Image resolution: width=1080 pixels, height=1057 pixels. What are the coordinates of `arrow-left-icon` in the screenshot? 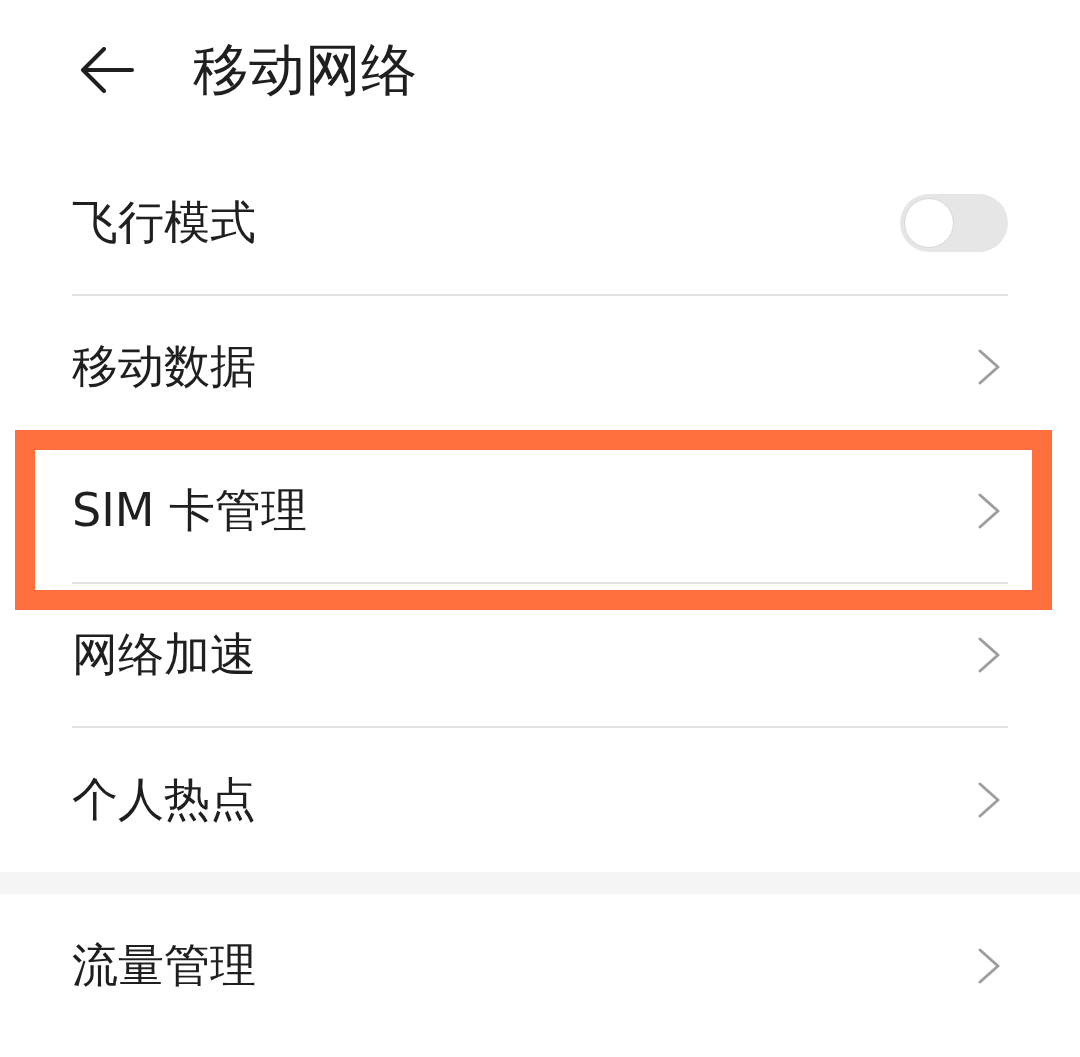 It's located at (107, 70).